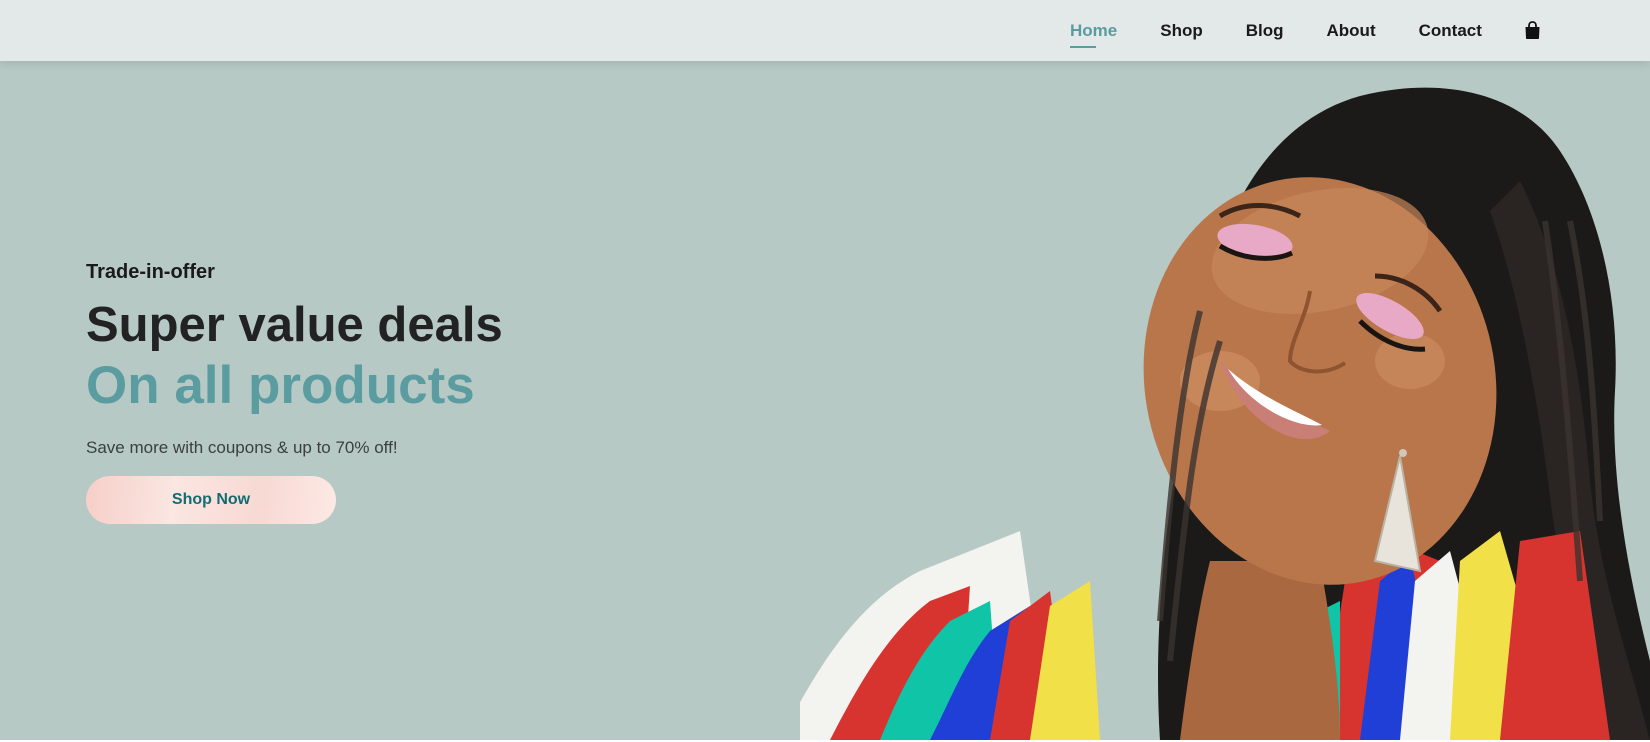 The image size is (1650, 742). I want to click on nav-item-label: About, so click(1351, 30).